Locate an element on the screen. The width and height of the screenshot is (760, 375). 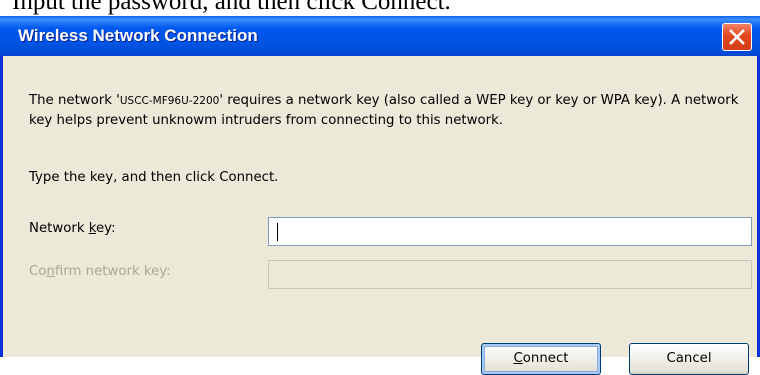
instruction-text: Type the key, and then click Connect. is located at coordinates (154, 177).